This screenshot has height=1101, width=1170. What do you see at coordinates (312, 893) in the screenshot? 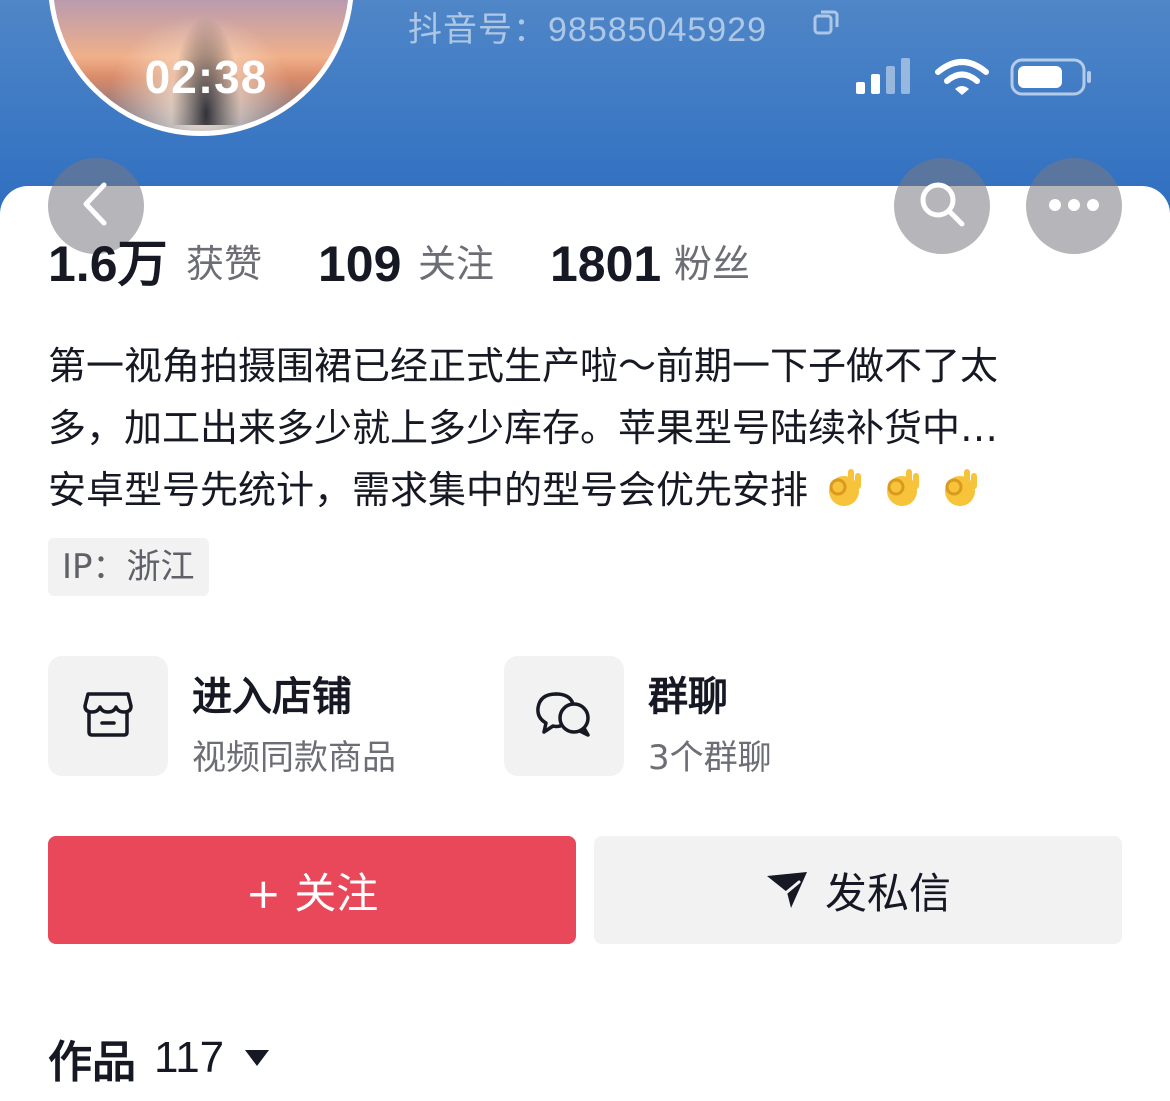
I see `follow-button-label: + 关注` at bounding box center [312, 893].